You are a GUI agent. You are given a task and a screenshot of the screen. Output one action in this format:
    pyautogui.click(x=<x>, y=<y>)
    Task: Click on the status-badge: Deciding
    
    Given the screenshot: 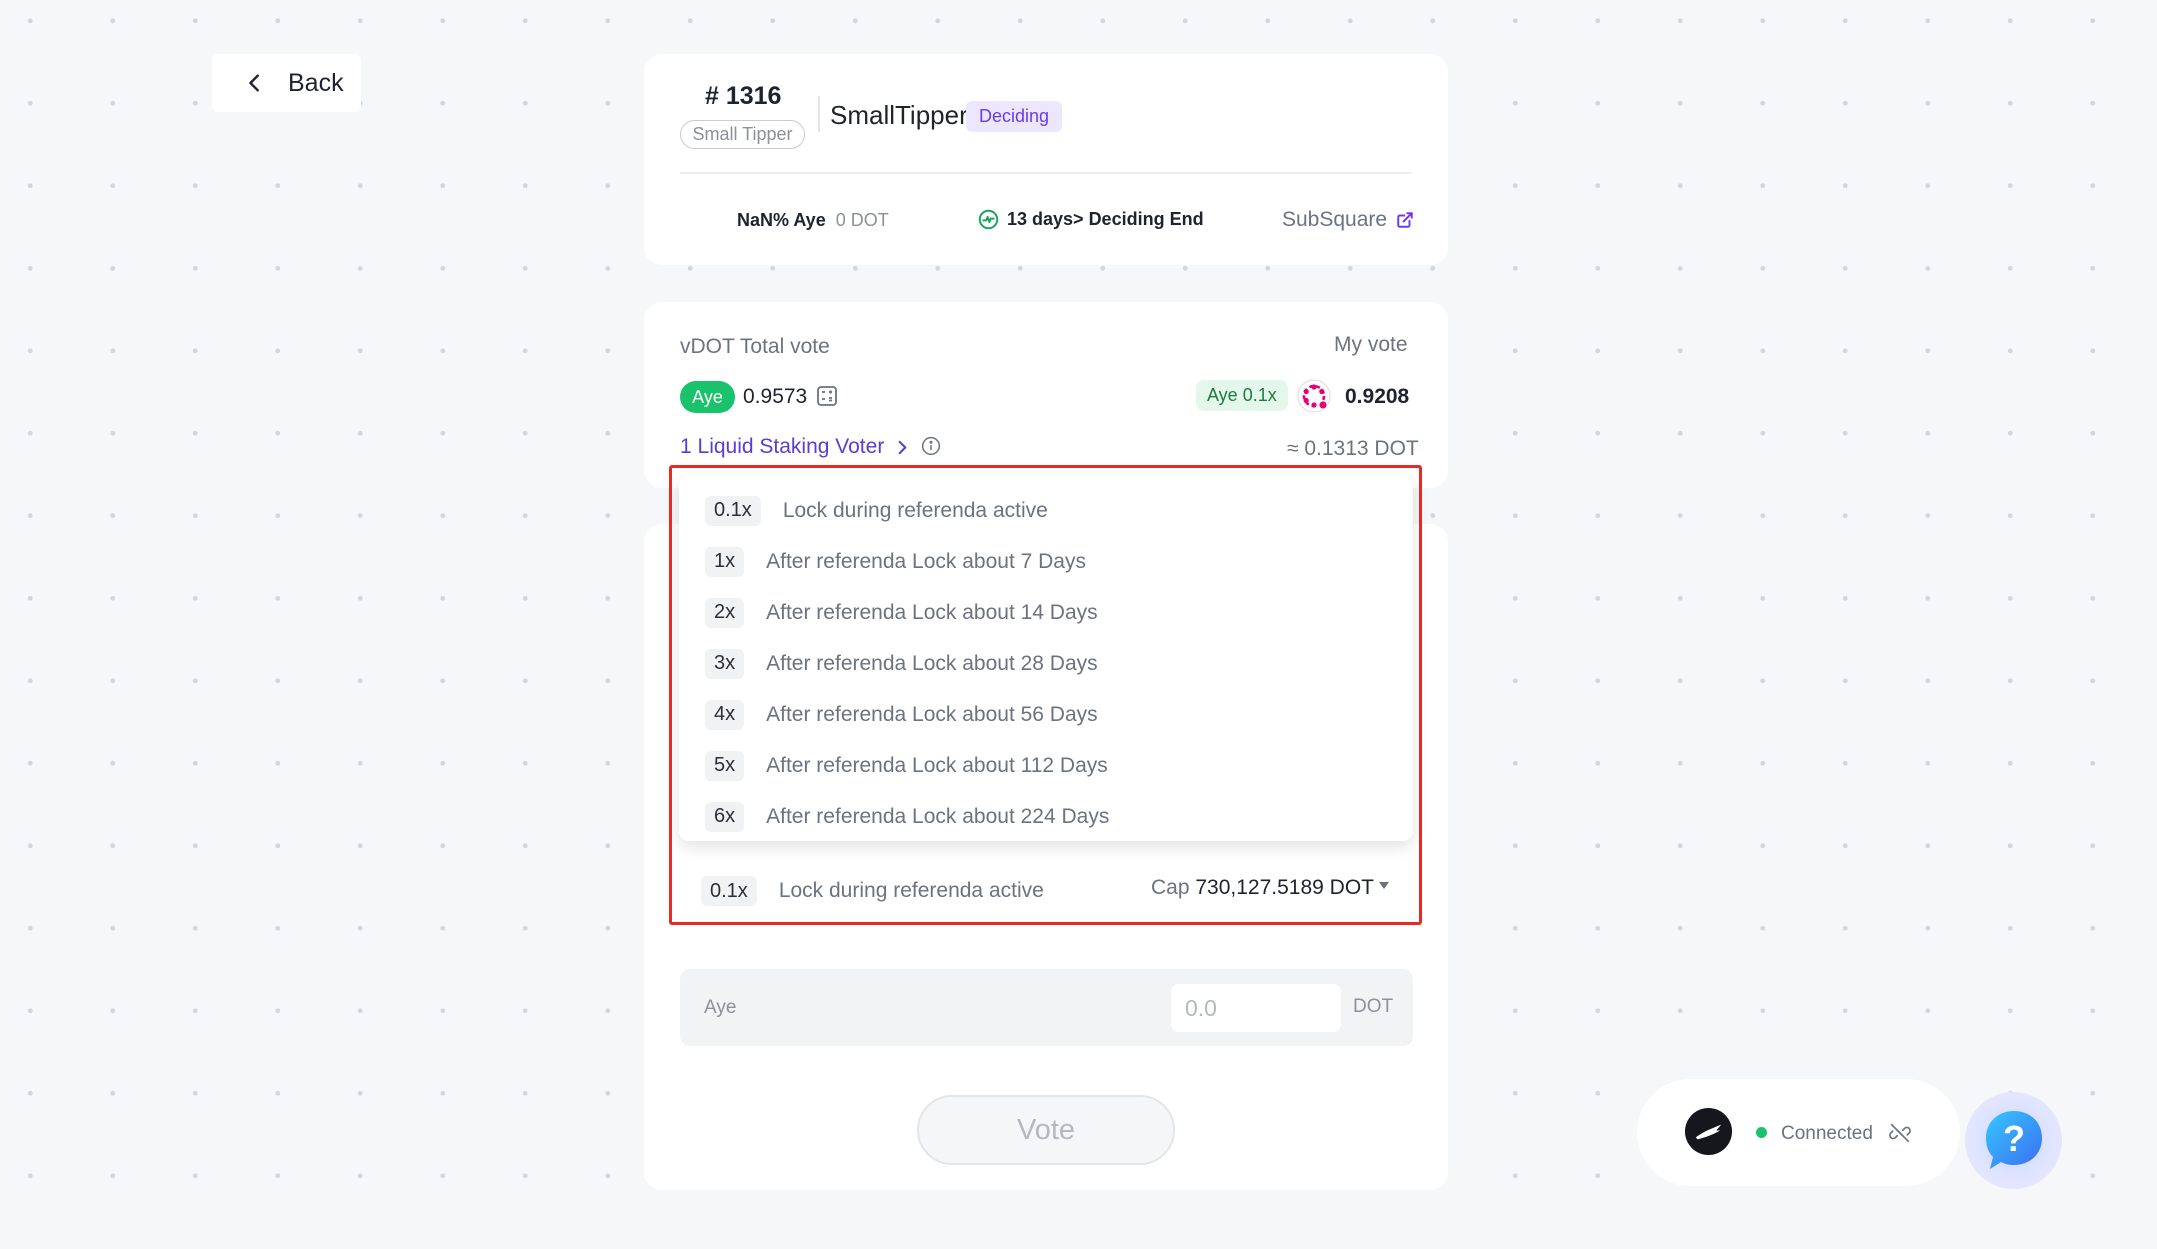 What is the action you would take?
    pyautogui.click(x=1014, y=116)
    